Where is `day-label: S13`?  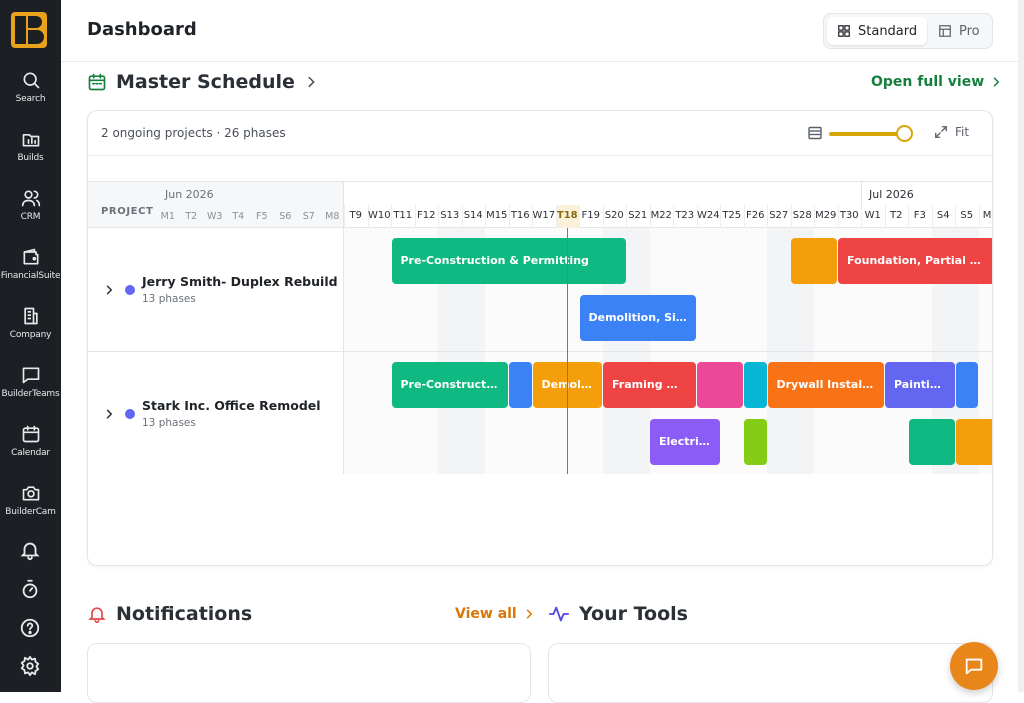 day-label: S13 is located at coordinates (450, 215).